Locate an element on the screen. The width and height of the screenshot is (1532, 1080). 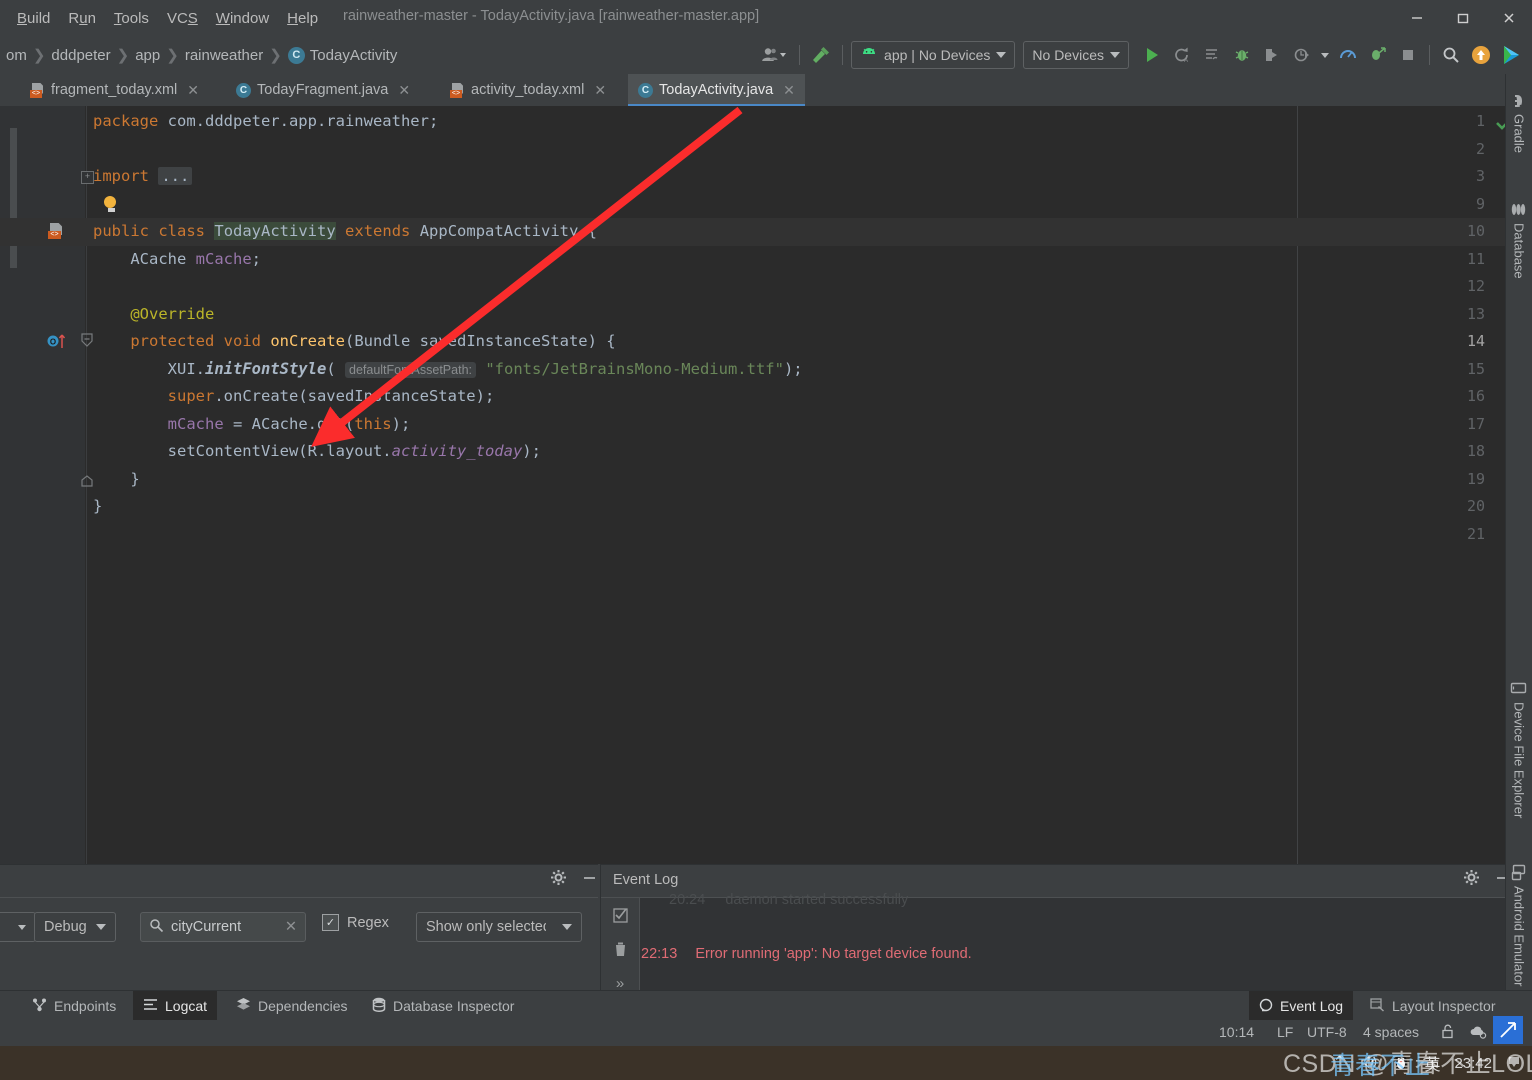
code-line-9: 9 is located at coordinates (766, 205).